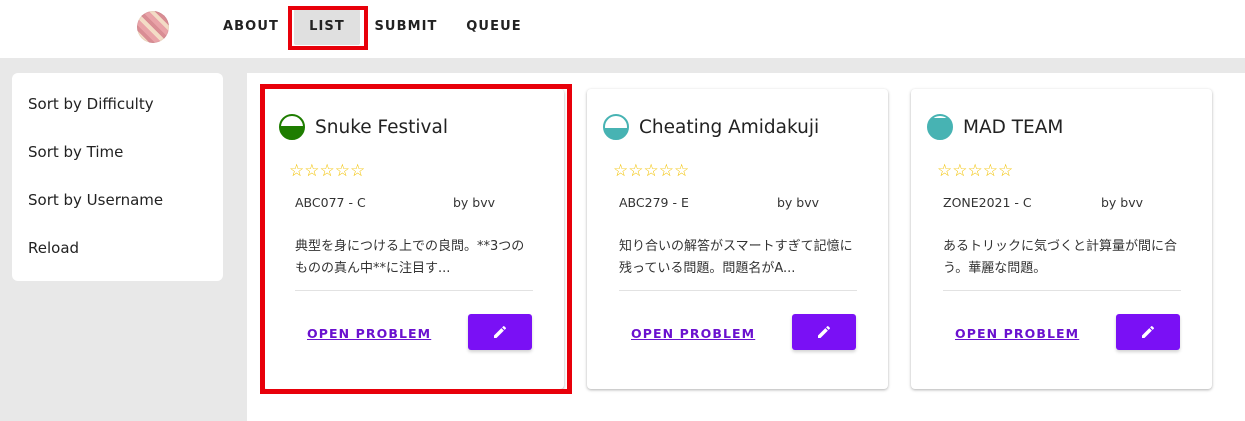  I want to click on sort-by-time: Sort by Time, so click(75, 152).